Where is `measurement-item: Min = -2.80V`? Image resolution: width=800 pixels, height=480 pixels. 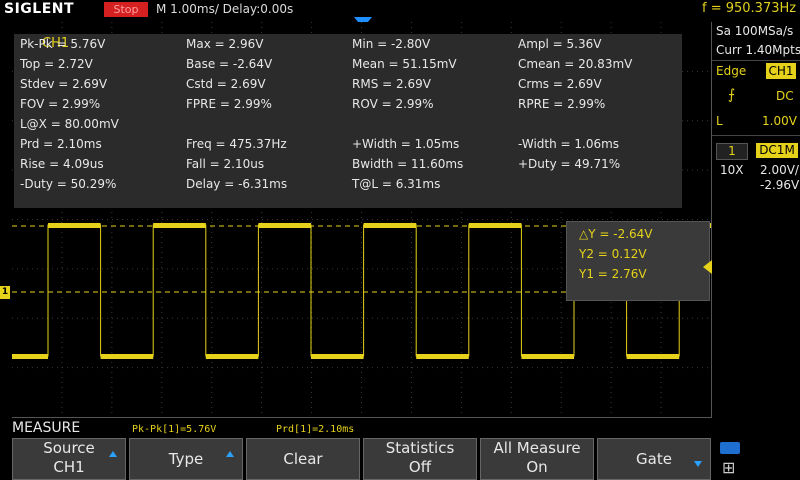 measurement-item: Min = -2.80V is located at coordinates (391, 44).